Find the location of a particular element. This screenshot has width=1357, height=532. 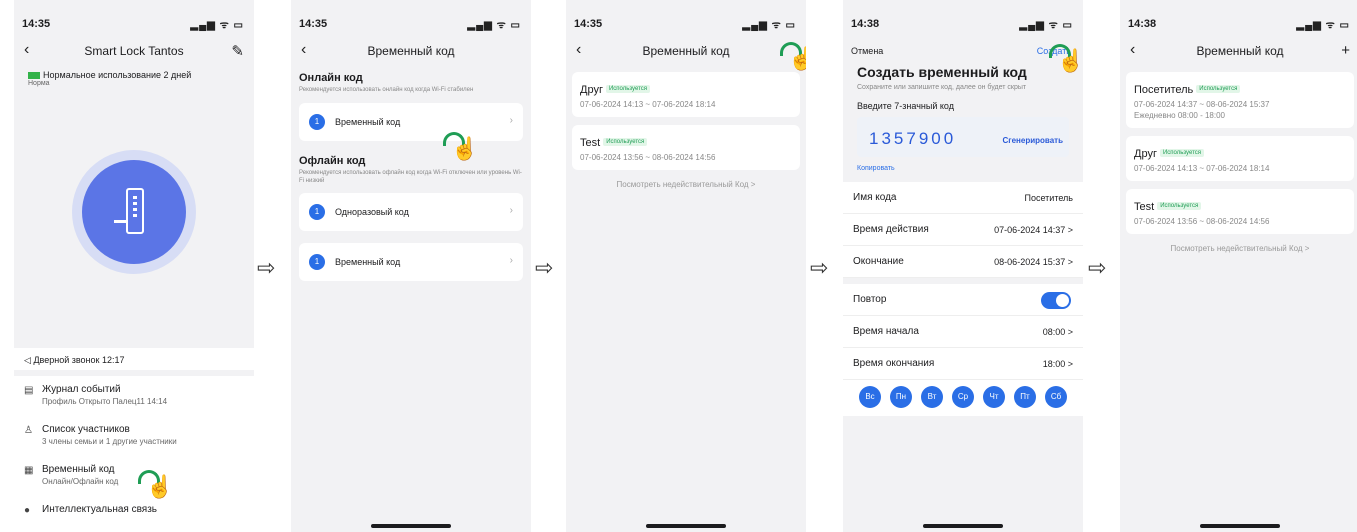

day-toggle: Пт is located at coordinates (1025, 396).